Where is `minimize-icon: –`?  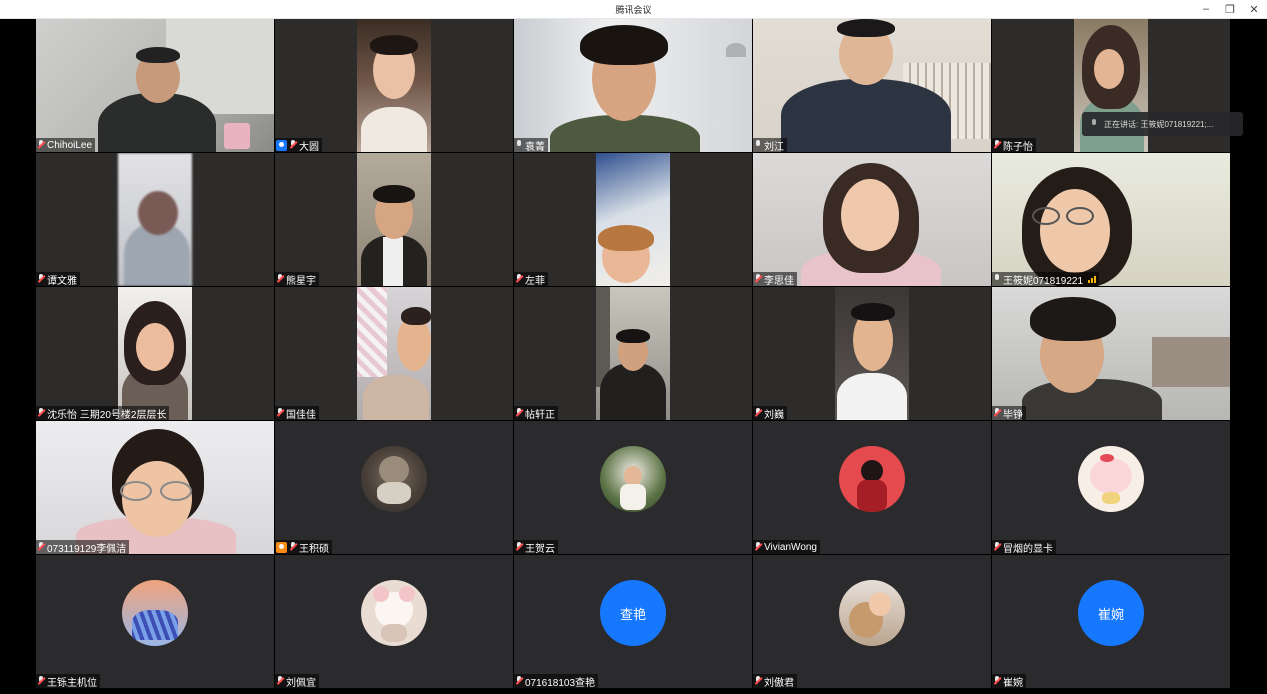 minimize-icon: – is located at coordinates (1206, 9).